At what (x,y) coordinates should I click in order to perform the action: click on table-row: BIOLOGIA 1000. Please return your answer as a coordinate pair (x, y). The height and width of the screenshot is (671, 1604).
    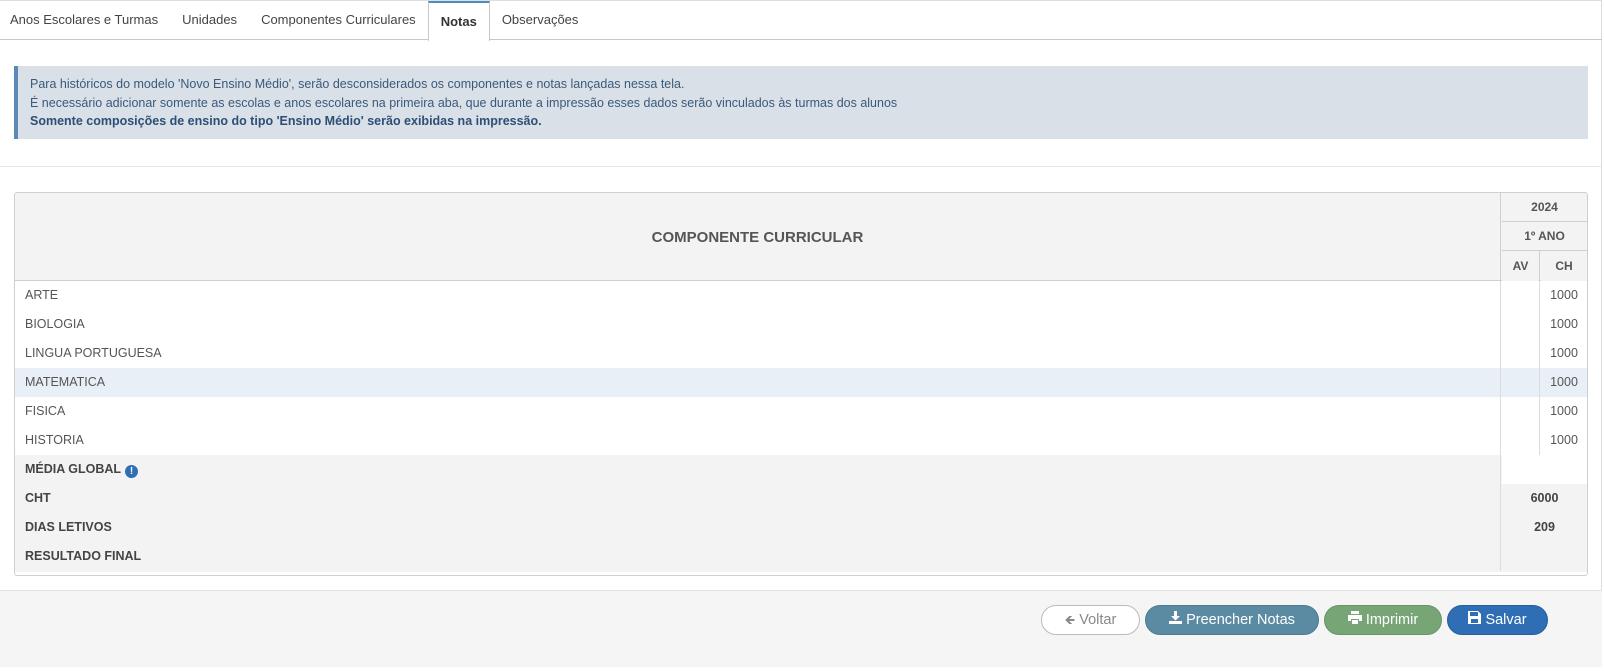
    Looking at the image, I should click on (801, 325).